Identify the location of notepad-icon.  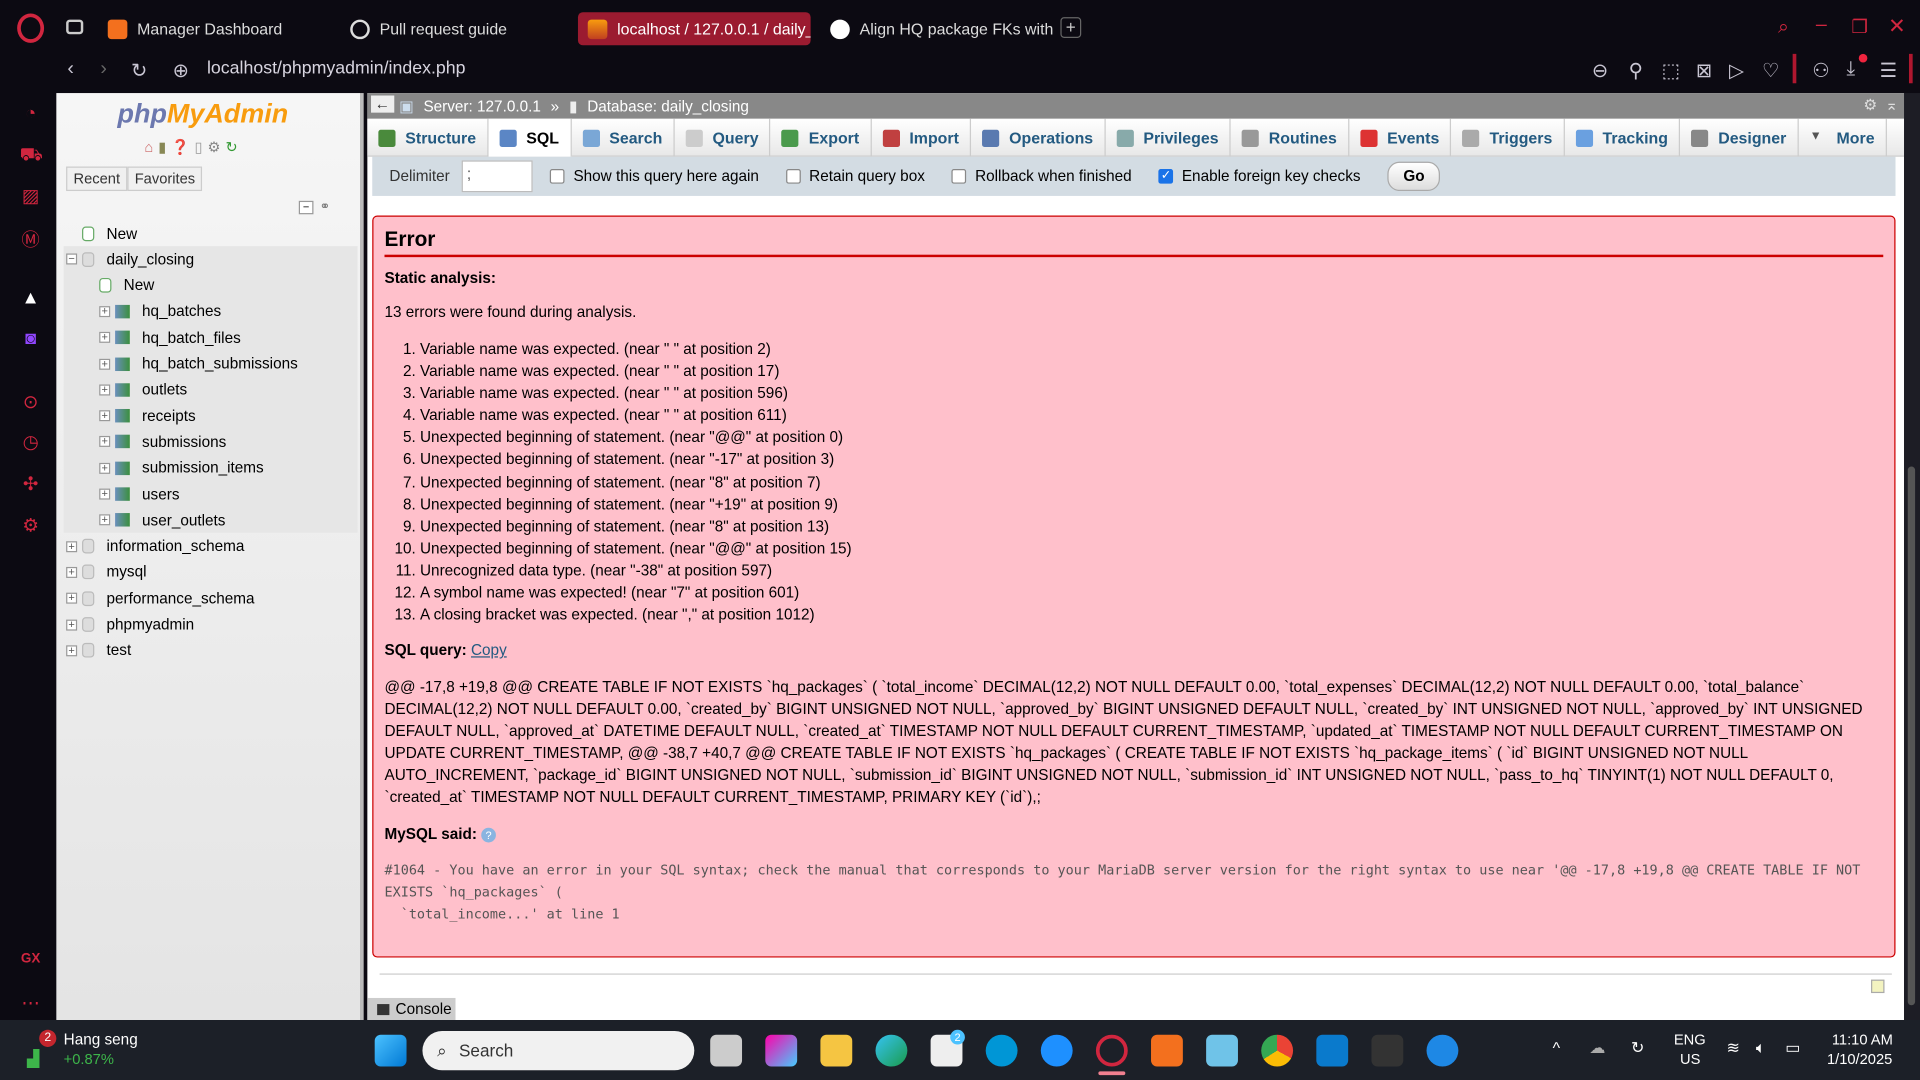
(1222, 1050).